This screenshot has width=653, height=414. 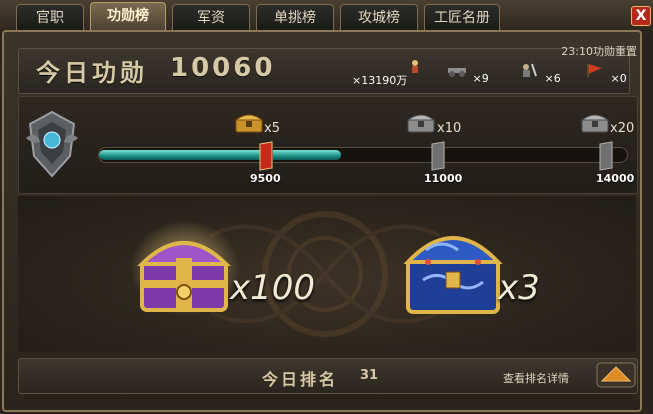 What do you see at coordinates (267, 157) in the screenshot?
I see `milestone-1-flag-icon` at bounding box center [267, 157].